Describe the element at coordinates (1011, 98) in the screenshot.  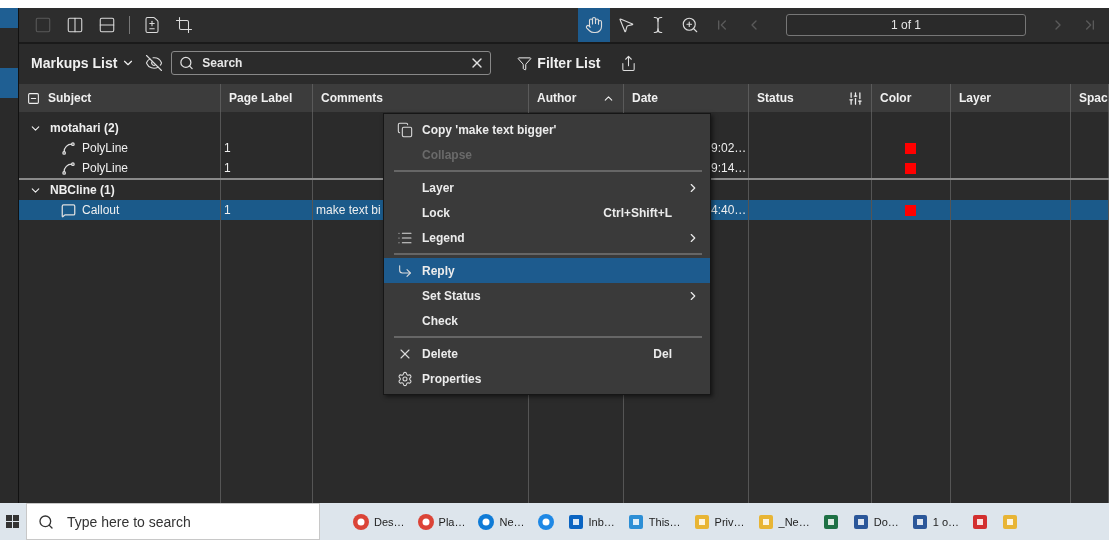
I see `column-header: Layer` at that location.